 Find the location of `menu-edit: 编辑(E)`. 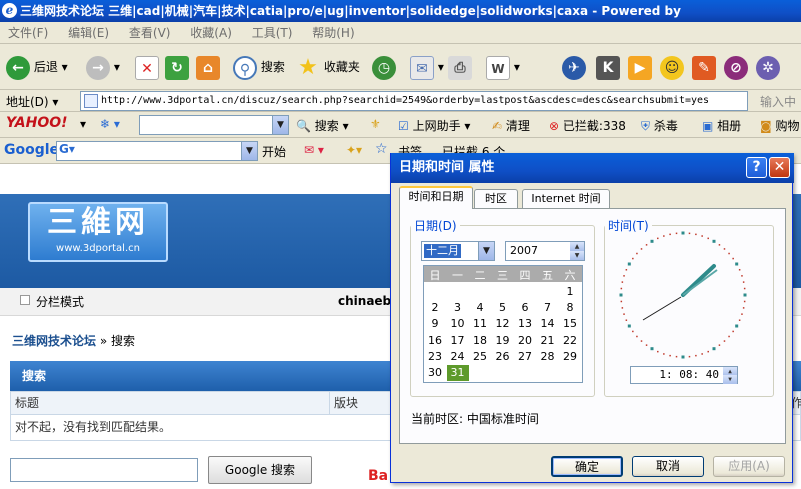

menu-edit: 编辑(E) is located at coordinates (88, 33).